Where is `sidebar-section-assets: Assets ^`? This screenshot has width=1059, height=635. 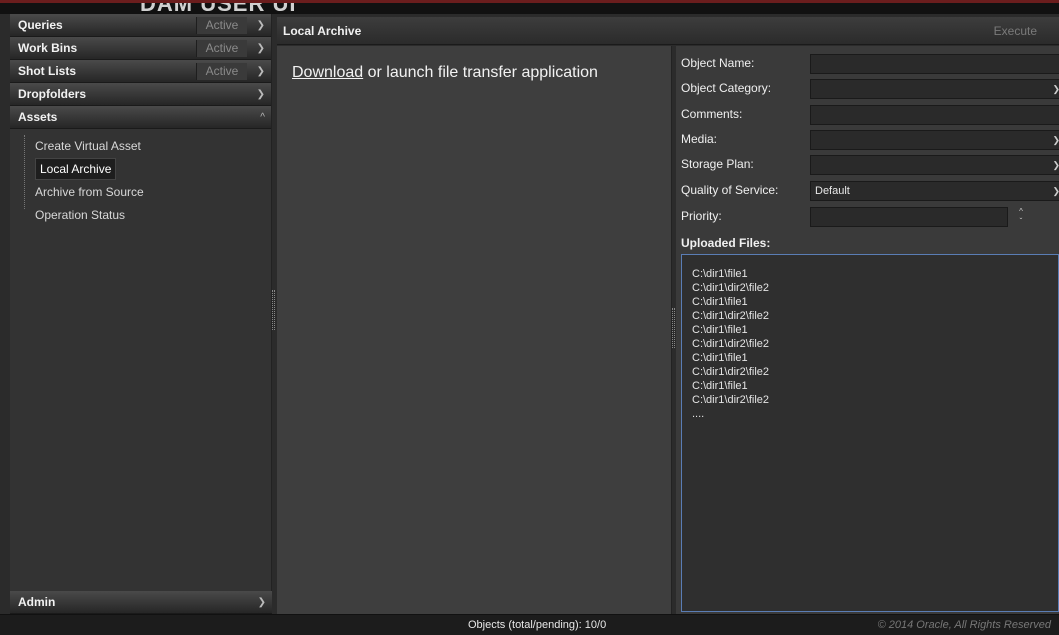
sidebar-section-assets: Assets ^ is located at coordinates (140, 117).